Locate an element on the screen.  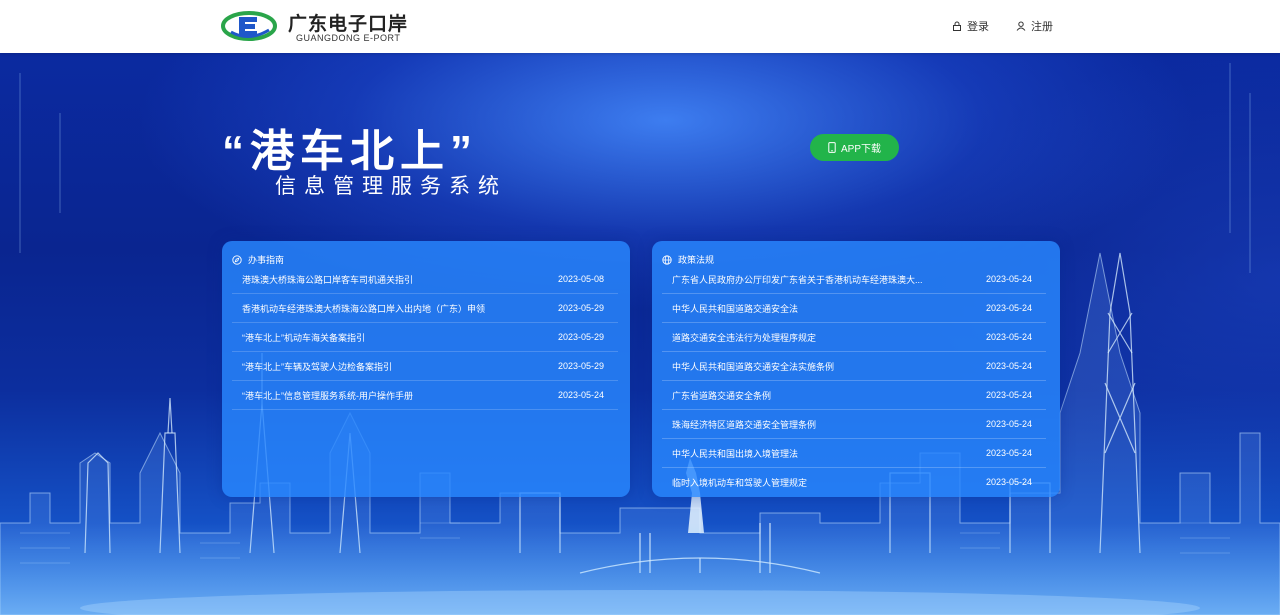
guide-list-item: 港珠澳大桥珠海公路口岸客车司机通关指引 2023-05-08 is located at coordinates (425, 279).